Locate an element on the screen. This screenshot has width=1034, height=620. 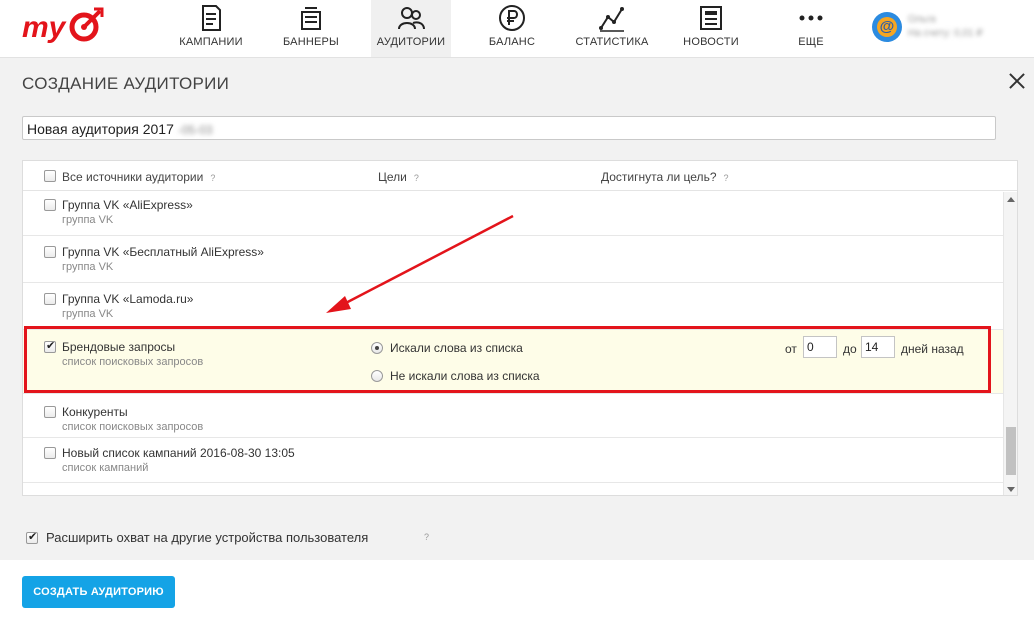
nav-balance: БАЛАНС is located at coordinates (512, 28).